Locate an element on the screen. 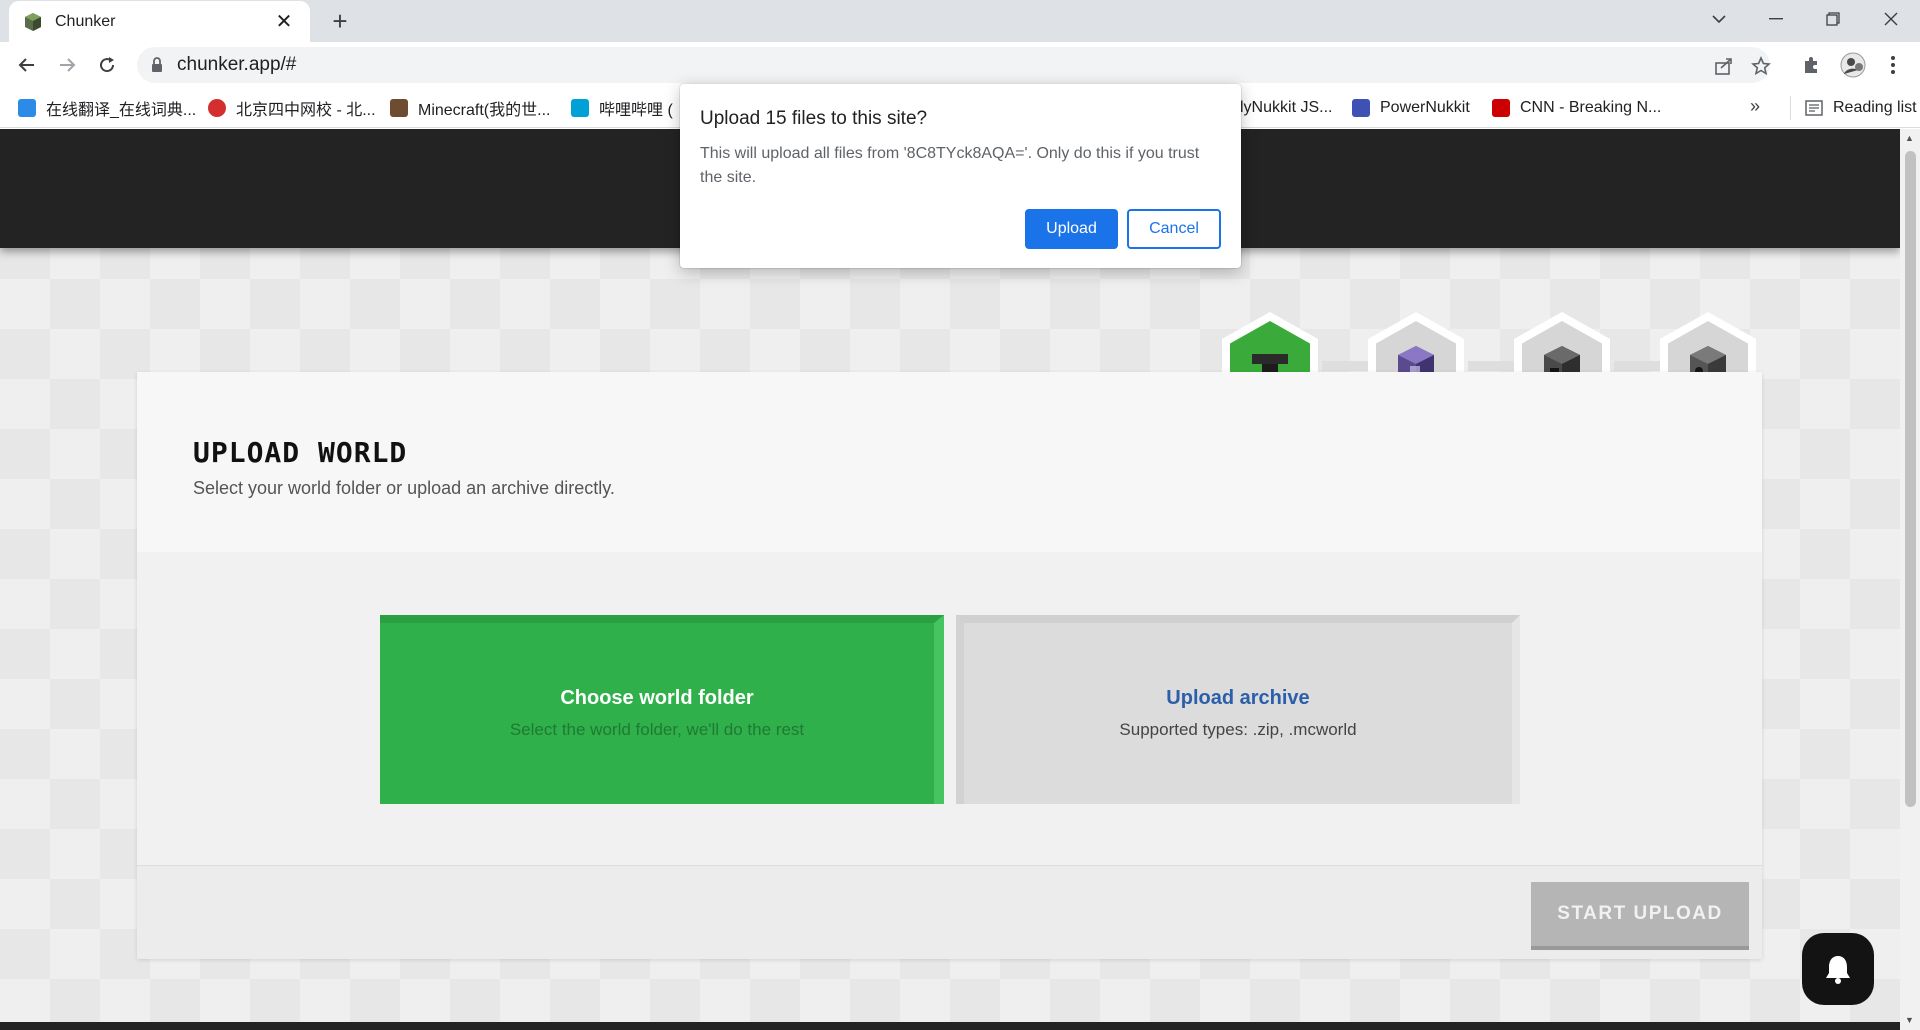  scroll-down-icon: ▼ is located at coordinates (1910, 1020).